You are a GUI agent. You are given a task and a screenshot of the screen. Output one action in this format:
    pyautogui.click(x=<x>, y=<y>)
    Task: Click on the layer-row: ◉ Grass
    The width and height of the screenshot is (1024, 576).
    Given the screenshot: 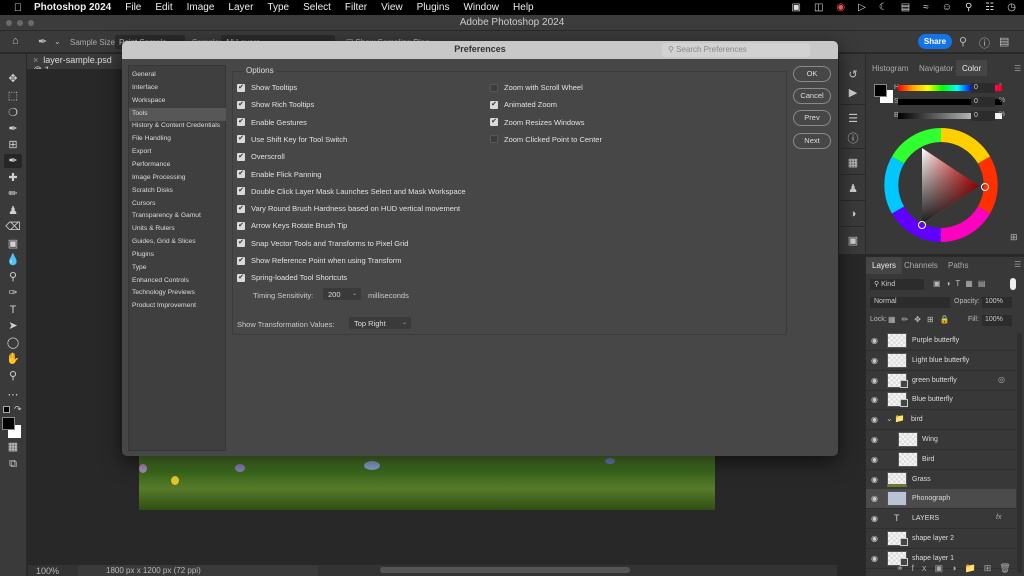 What is the action you would take?
    pyautogui.click(x=941, y=480)
    